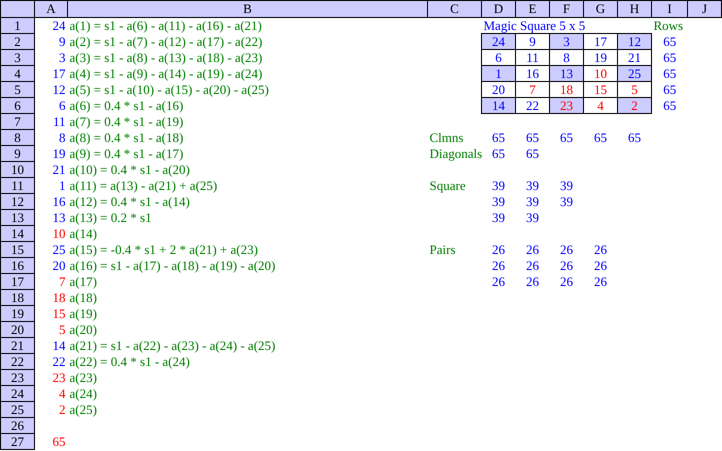 This screenshot has height=451, width=722. What do you see at coordinates (59, 249) in the screenshot?
I see `cell-value: 25` at bounding box center [59, 249].